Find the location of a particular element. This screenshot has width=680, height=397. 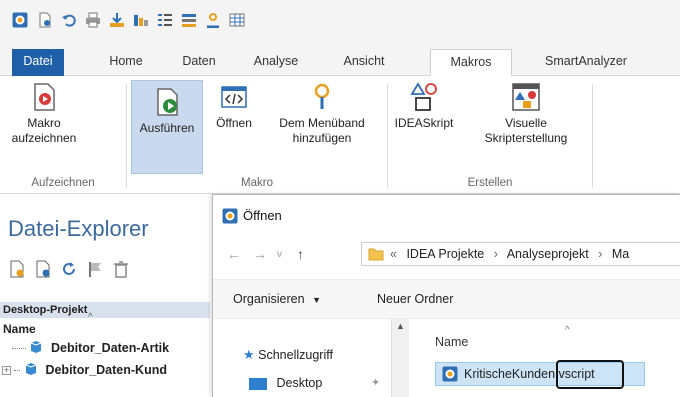

new-folder-button: Neuer Ordner is located at coordinates (415, 299).